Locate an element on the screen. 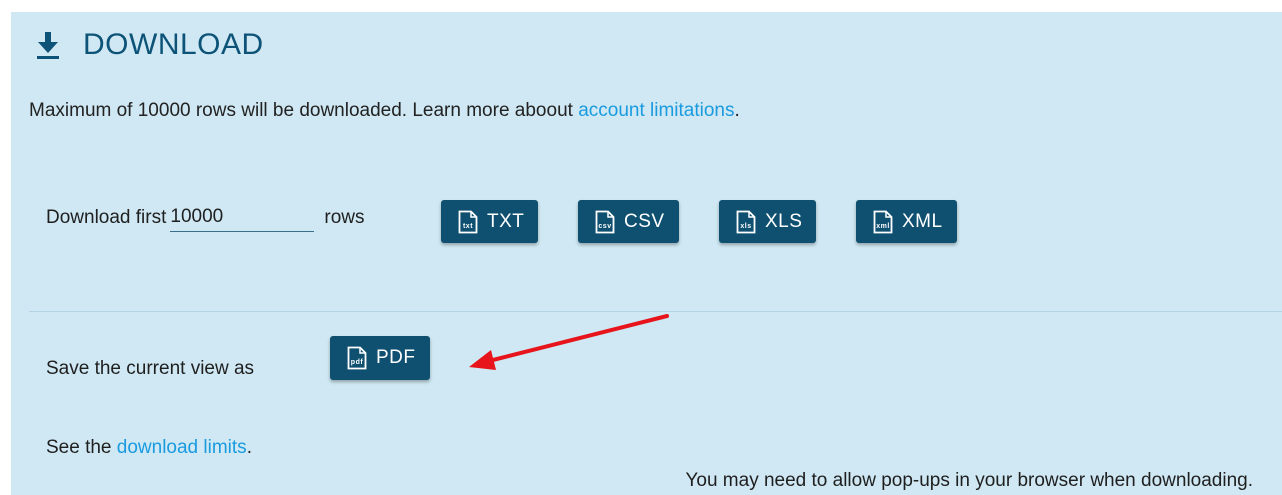 This screenshot has height=495, width=1282. download-txt-button: txt TXT is located at coordinates (490, 221).